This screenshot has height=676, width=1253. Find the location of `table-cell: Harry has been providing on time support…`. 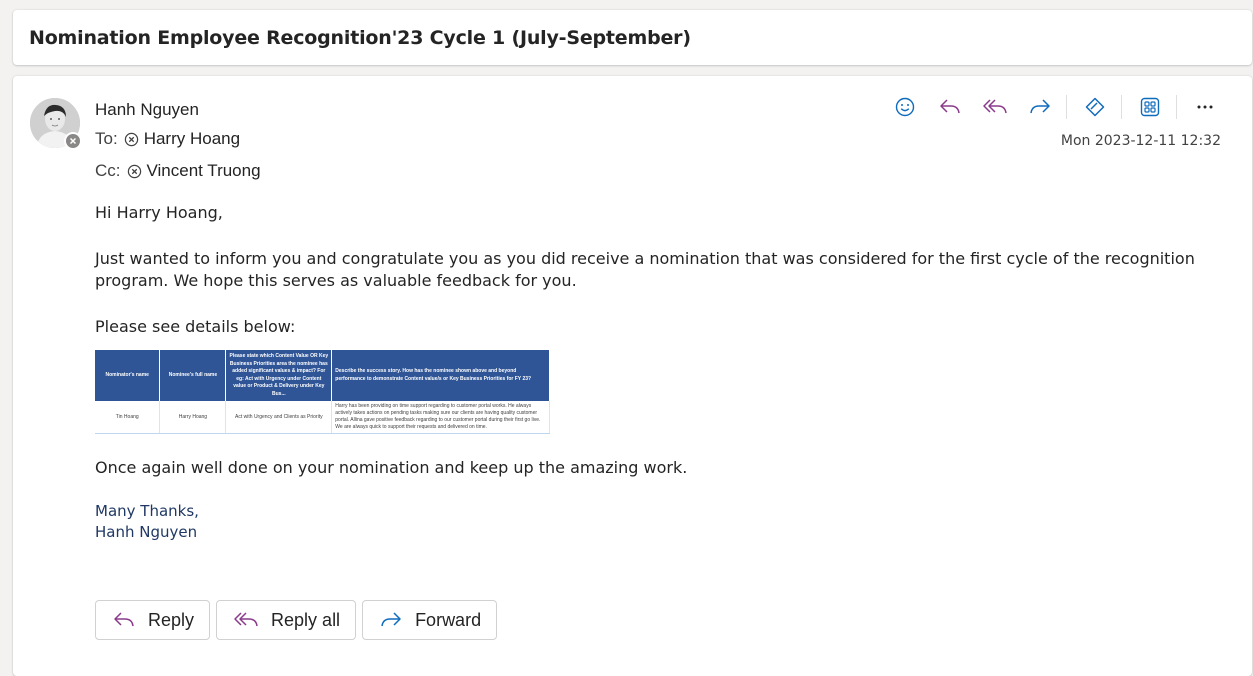

table-cell: Harry has been providing on time support… is located at coordinates (440, 417).